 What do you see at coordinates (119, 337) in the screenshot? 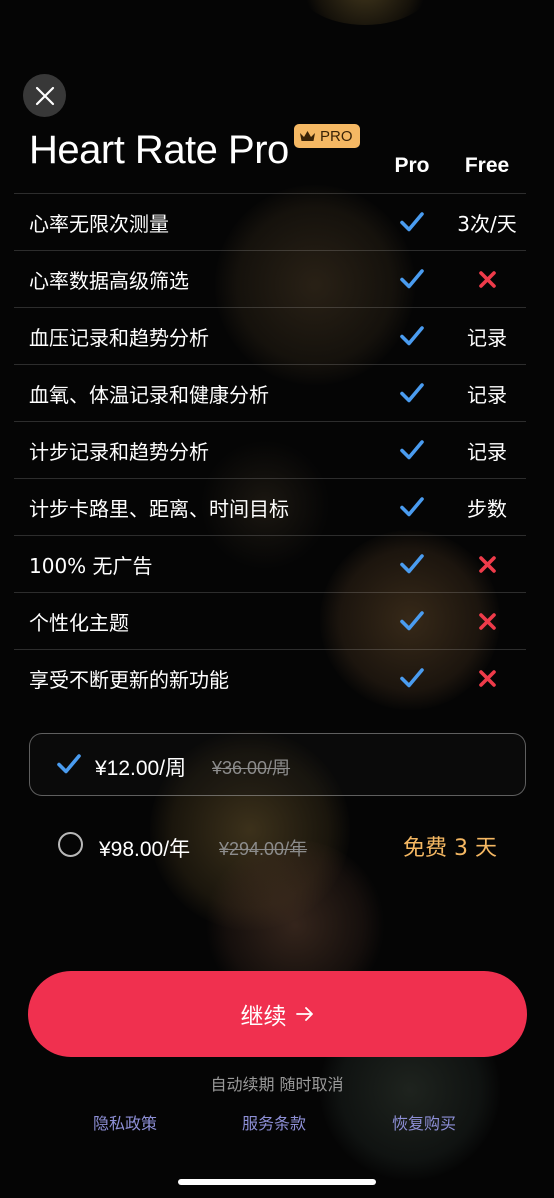
I see `feature-label: 血压记录和趋势分析` at bounding box center [119, 337].